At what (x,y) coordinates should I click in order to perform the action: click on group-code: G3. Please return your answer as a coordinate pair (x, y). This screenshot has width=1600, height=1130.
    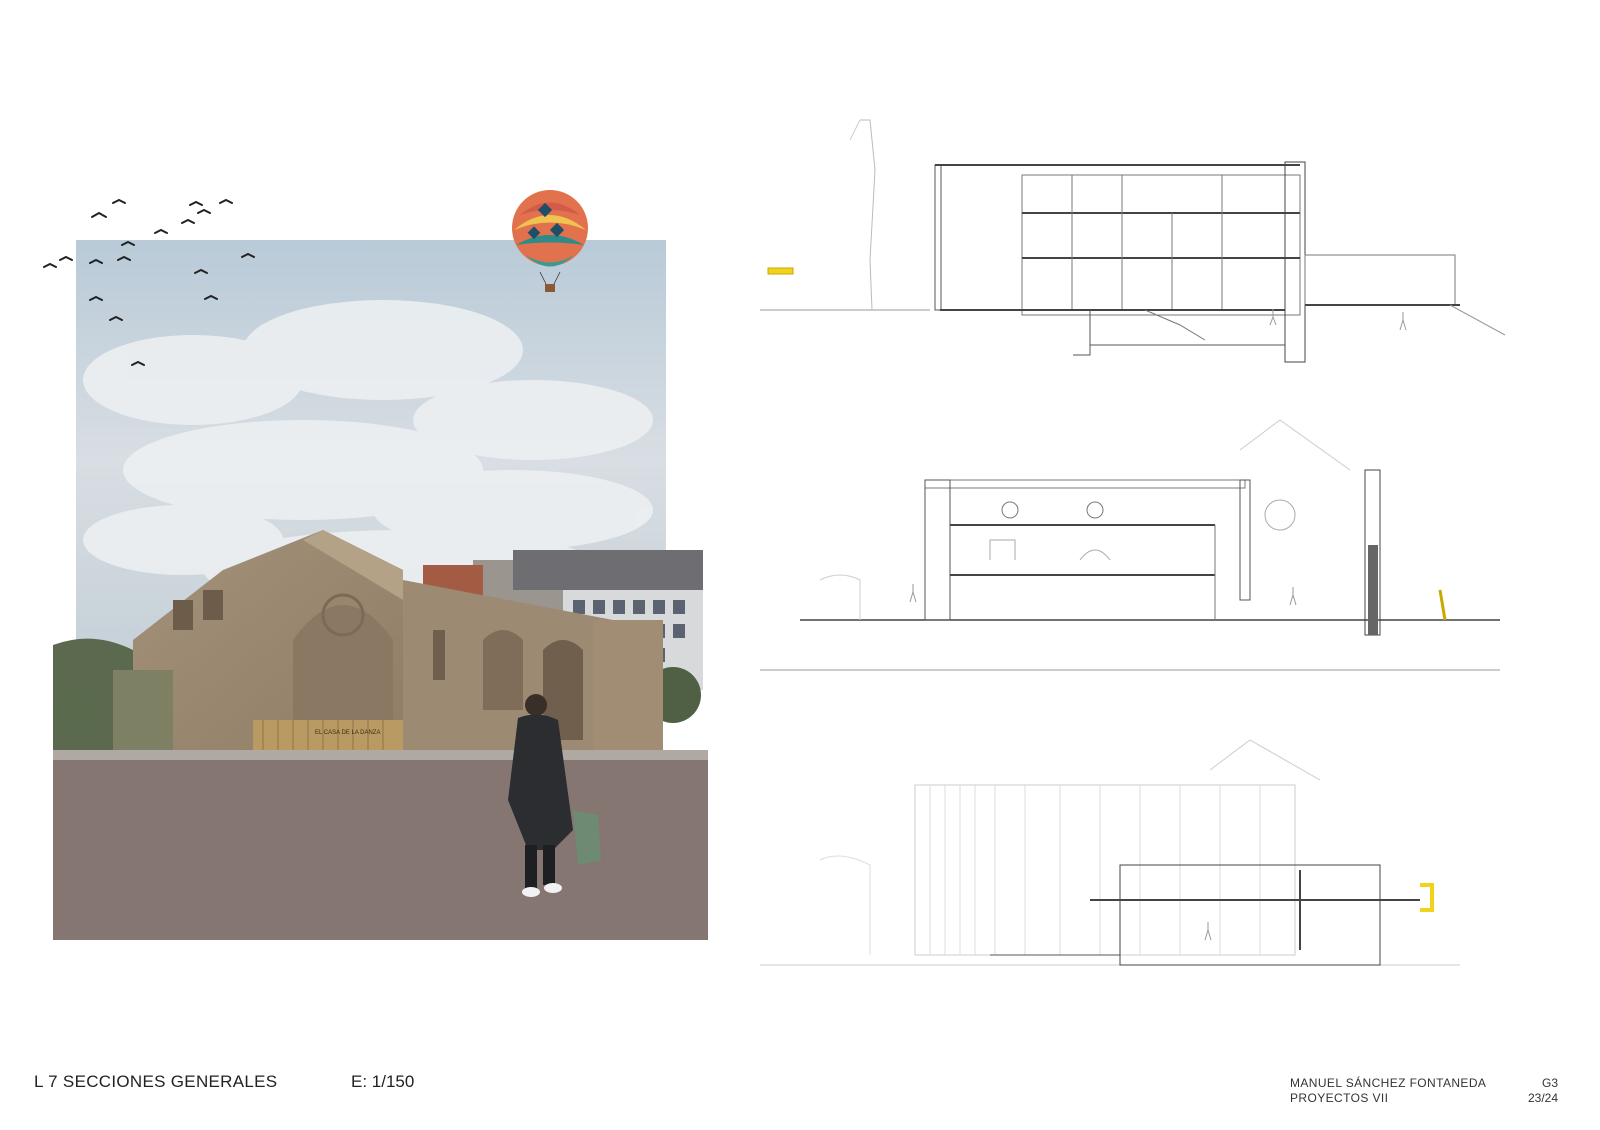
    Looking at the image, I should click on (1549, 1083).